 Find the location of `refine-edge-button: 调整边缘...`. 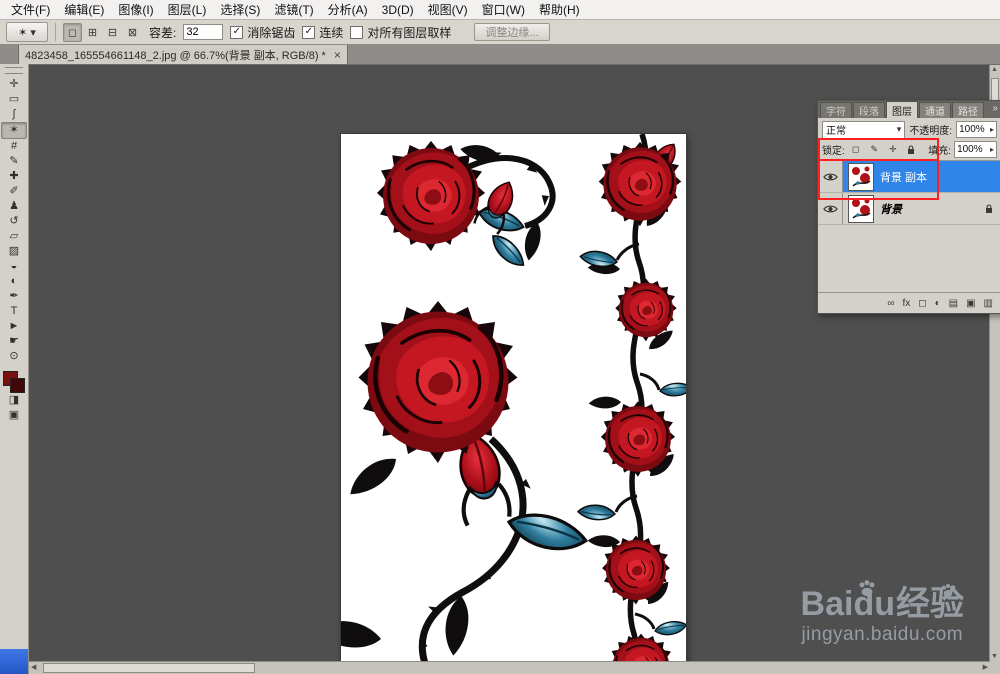

refine-edge-button: 调整边缘... is located at coordinates (512, 32).